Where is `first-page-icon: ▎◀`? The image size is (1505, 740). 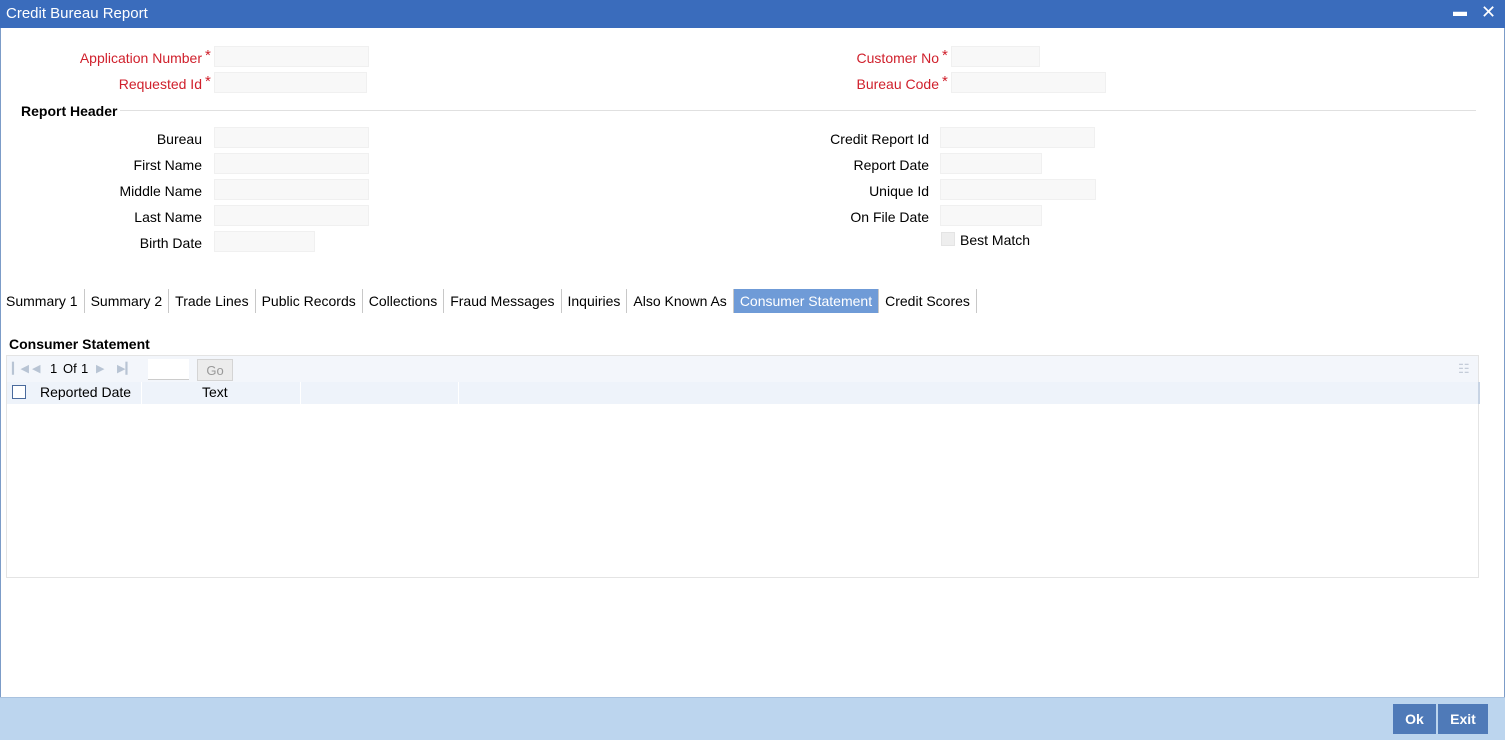
first-page-icon: ▎◀ is located at coordinates (20, 368).